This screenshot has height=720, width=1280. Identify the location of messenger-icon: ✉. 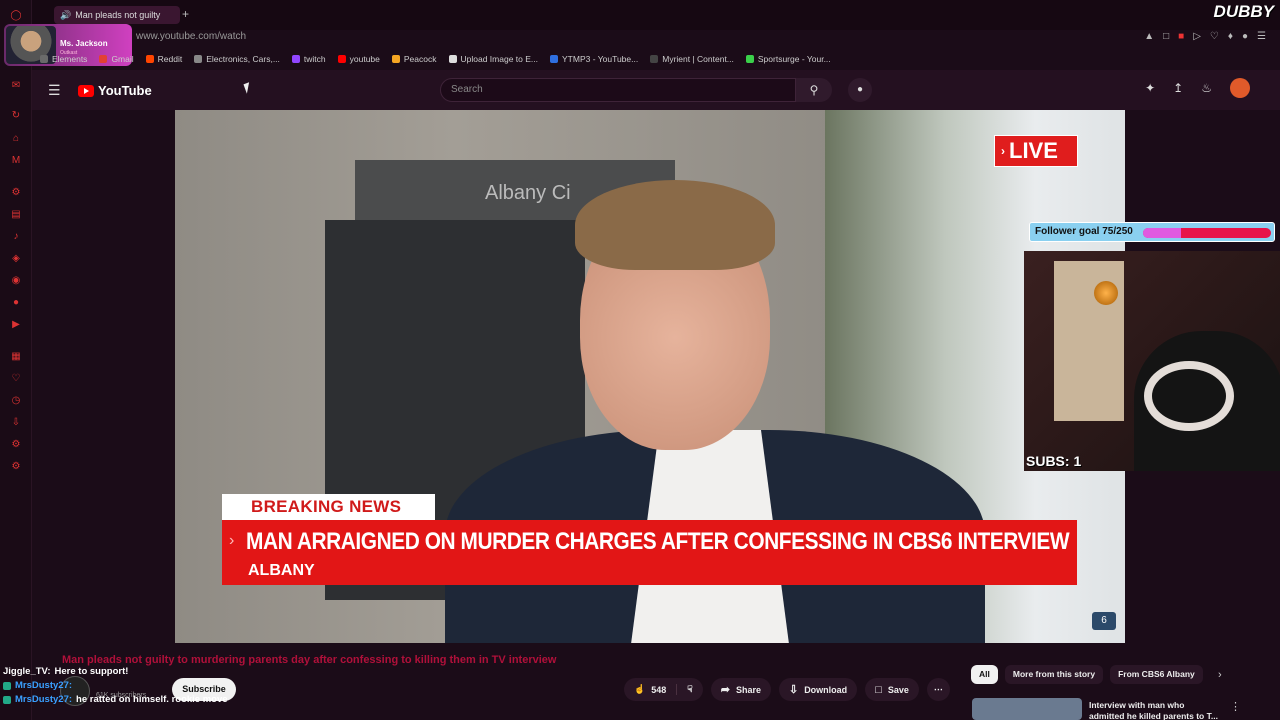
(16, 86).